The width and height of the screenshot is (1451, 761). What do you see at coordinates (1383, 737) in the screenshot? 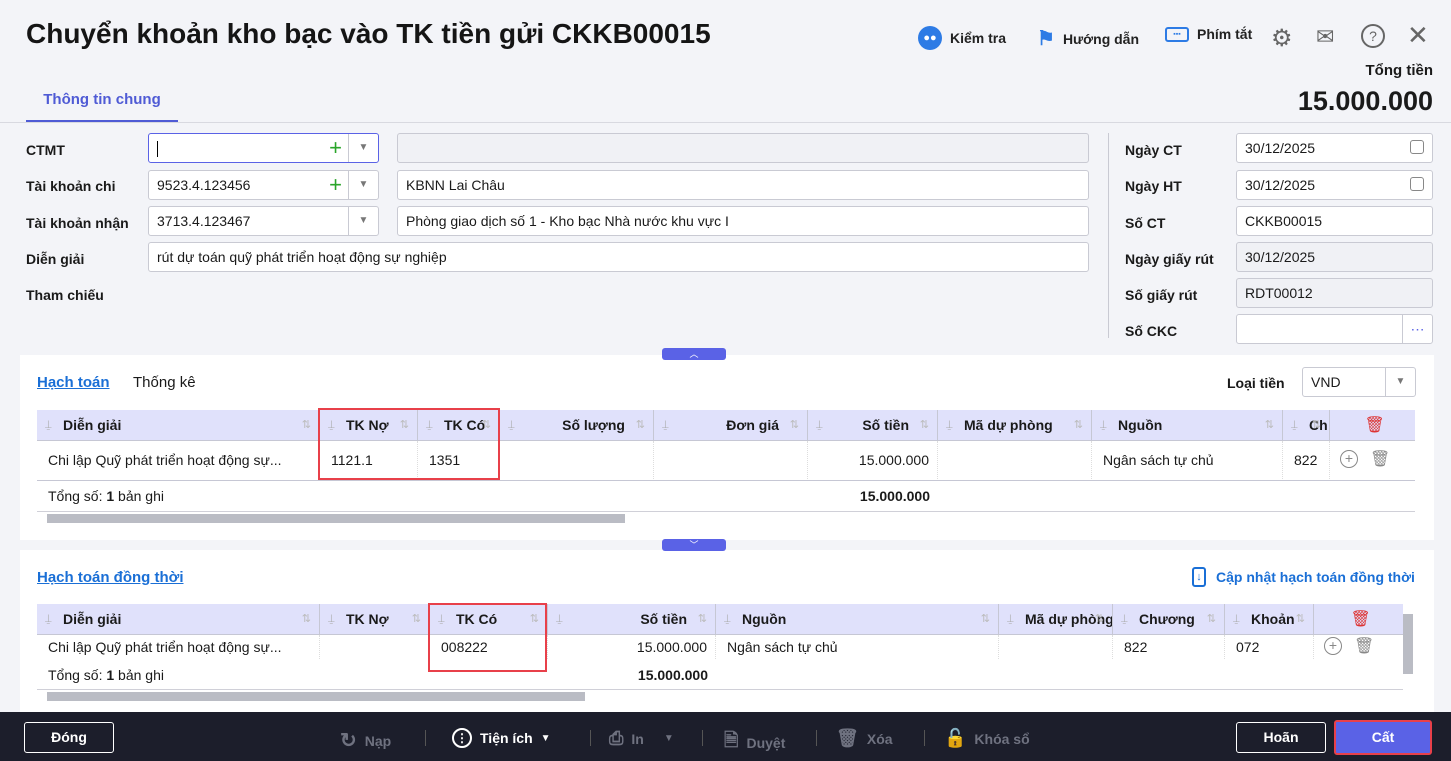
I see `save-button: Cất` at bounding box center [1383, 737].